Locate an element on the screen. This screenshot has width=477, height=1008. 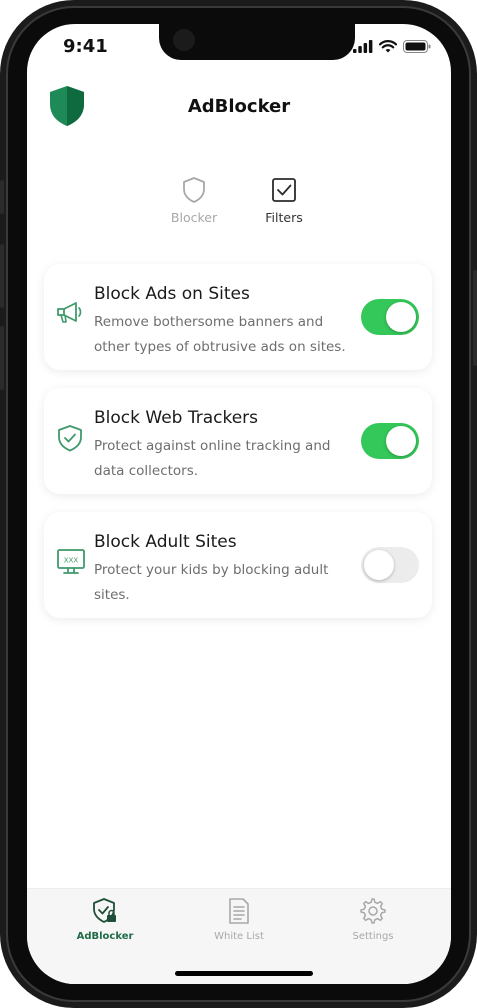
document-list-icon is located at coordinates (239, 911).